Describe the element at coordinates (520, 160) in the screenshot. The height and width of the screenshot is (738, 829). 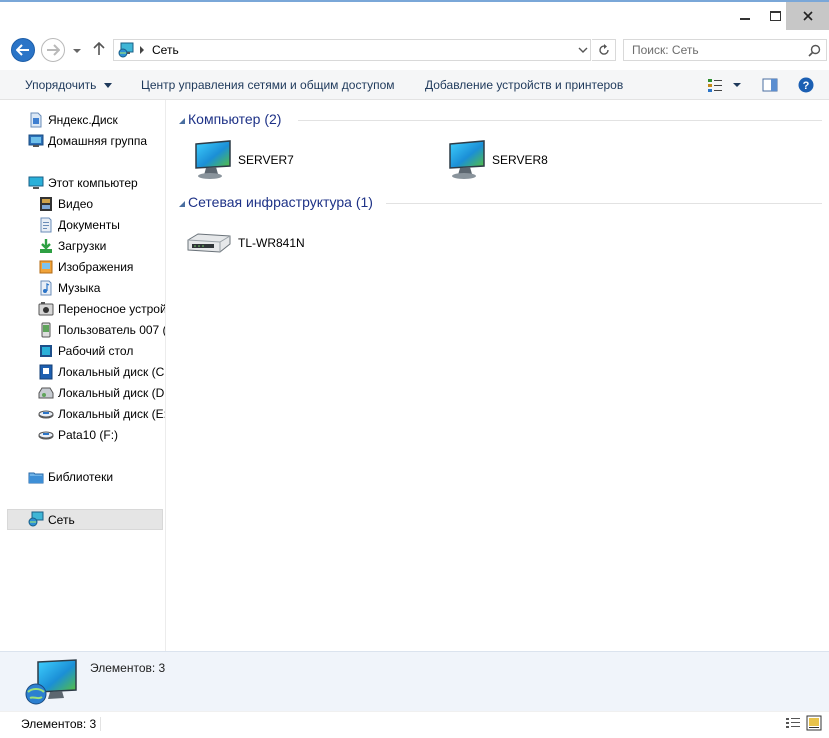
I see `item-label: SERVER8` at that location.